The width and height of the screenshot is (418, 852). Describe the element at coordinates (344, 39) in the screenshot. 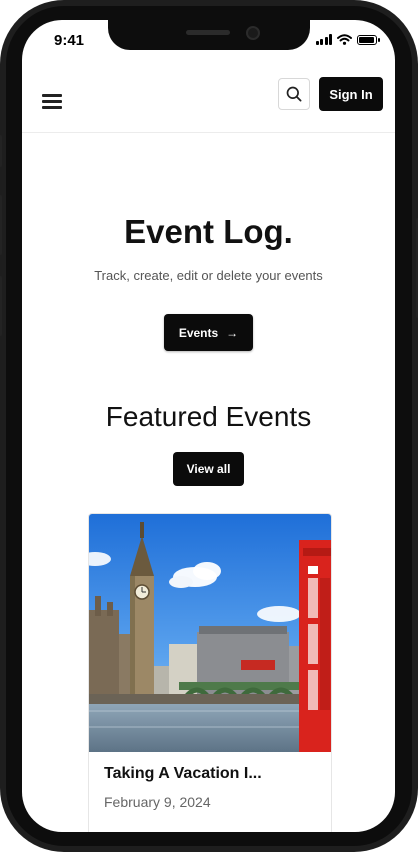

I see `wifi-icon` at that location.